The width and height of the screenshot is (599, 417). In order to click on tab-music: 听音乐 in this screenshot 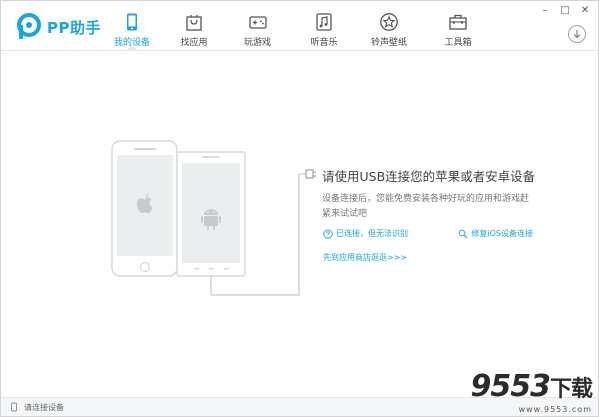, I will do `click(324, 26)`.